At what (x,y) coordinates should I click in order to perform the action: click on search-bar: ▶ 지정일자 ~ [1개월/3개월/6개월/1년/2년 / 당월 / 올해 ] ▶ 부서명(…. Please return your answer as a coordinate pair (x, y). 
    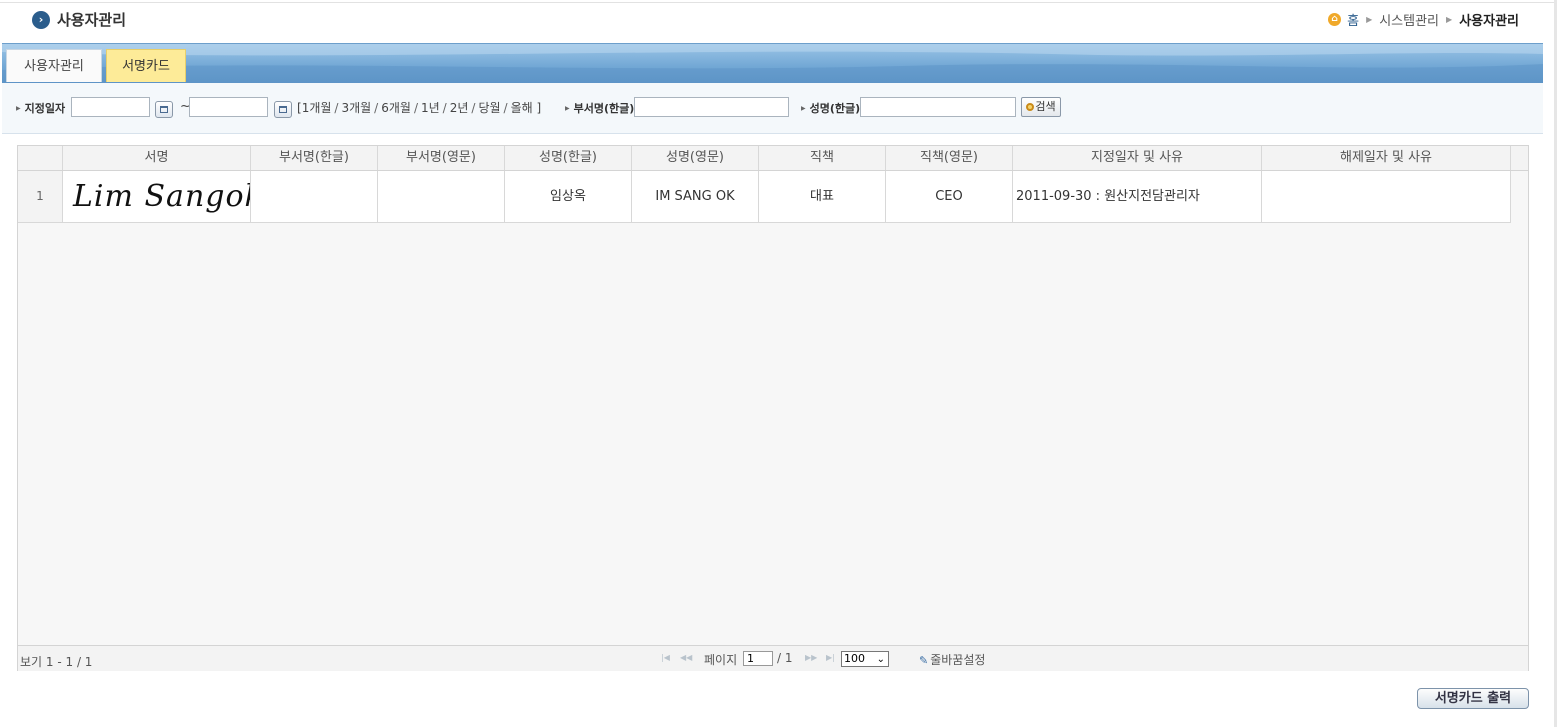
    Looking at the image, I should click on (772, 108).